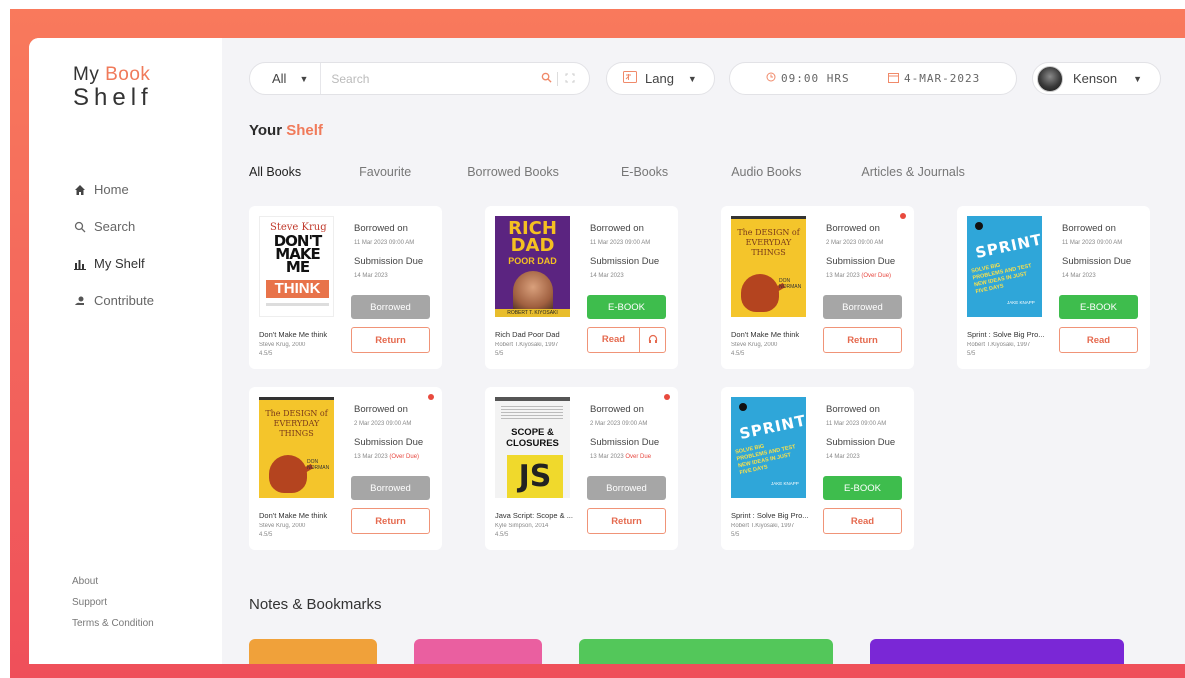 This screenshot has height=678, width=1185. I want to click on book-cover: SCOPE & CLOSURES JS, so click(532, 447).